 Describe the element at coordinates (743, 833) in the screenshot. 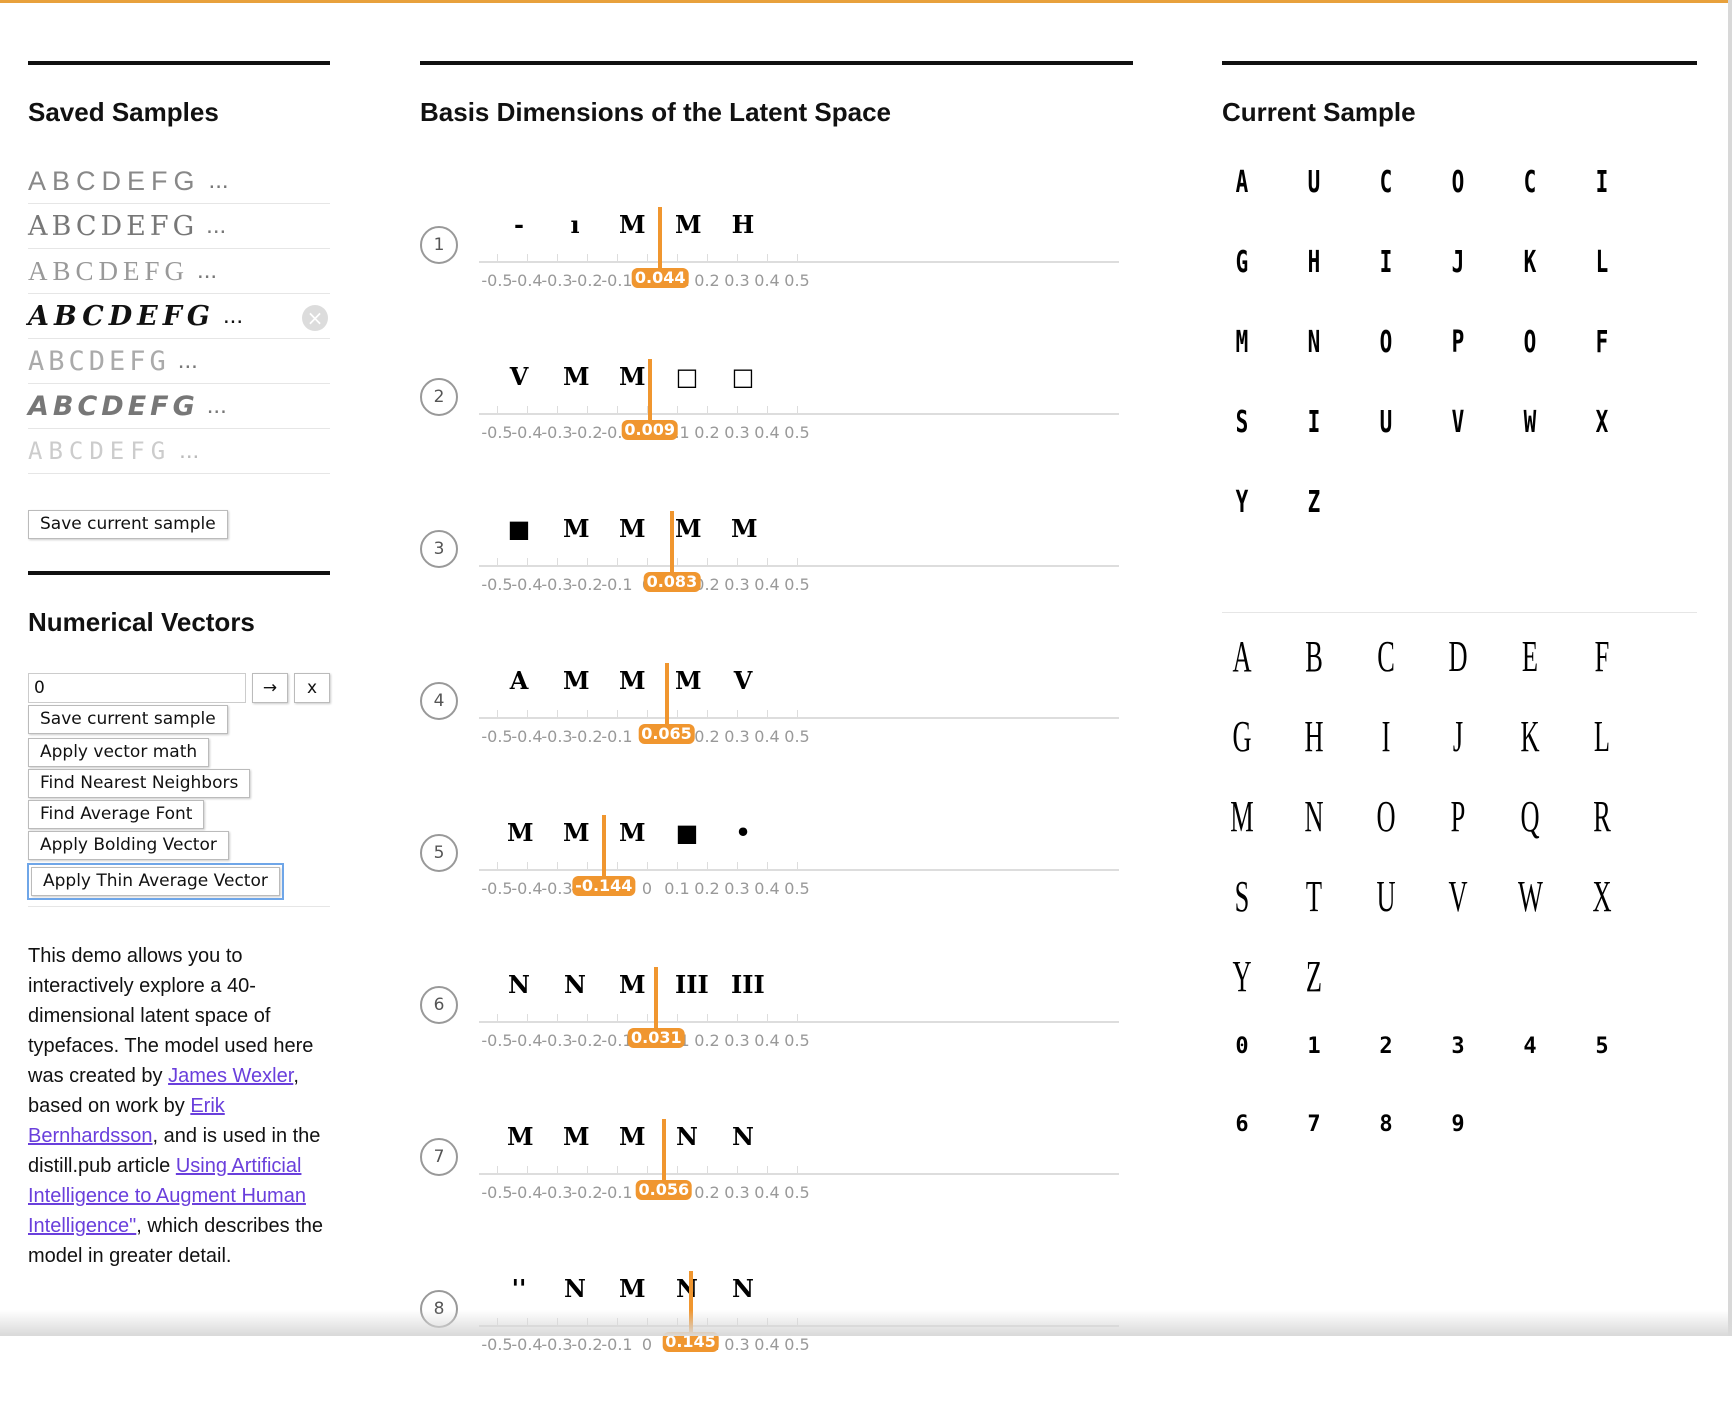

I see `glyph-preview: •` at that location.